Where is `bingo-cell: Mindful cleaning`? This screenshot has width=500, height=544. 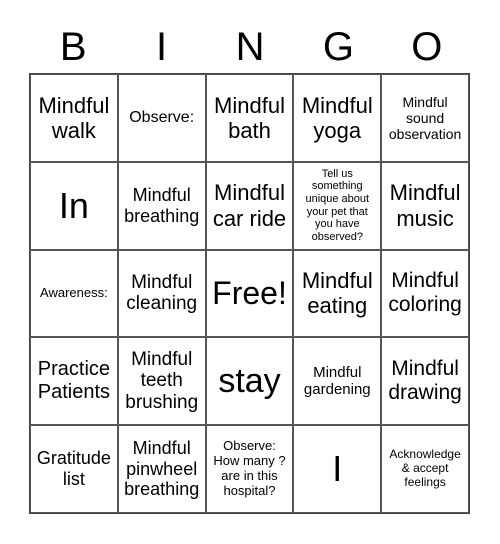 bingo-cell: Mindful cleaning is located at coordinates (161, 293).